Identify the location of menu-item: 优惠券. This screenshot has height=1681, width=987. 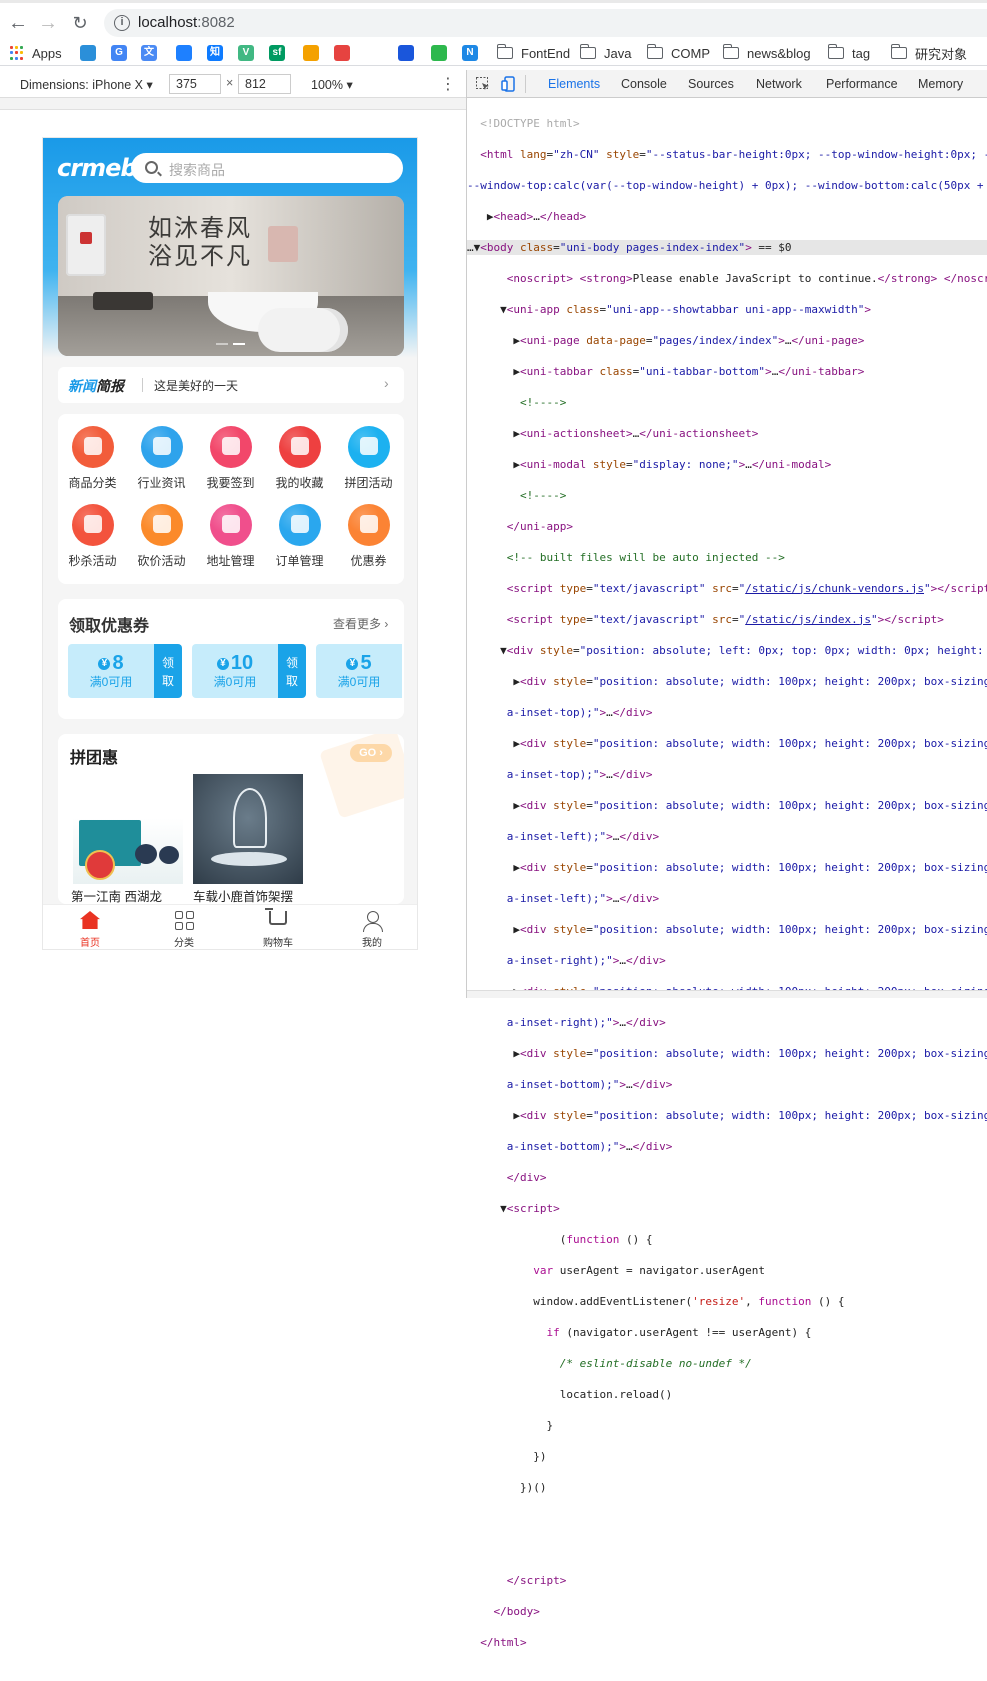
(368, 530).